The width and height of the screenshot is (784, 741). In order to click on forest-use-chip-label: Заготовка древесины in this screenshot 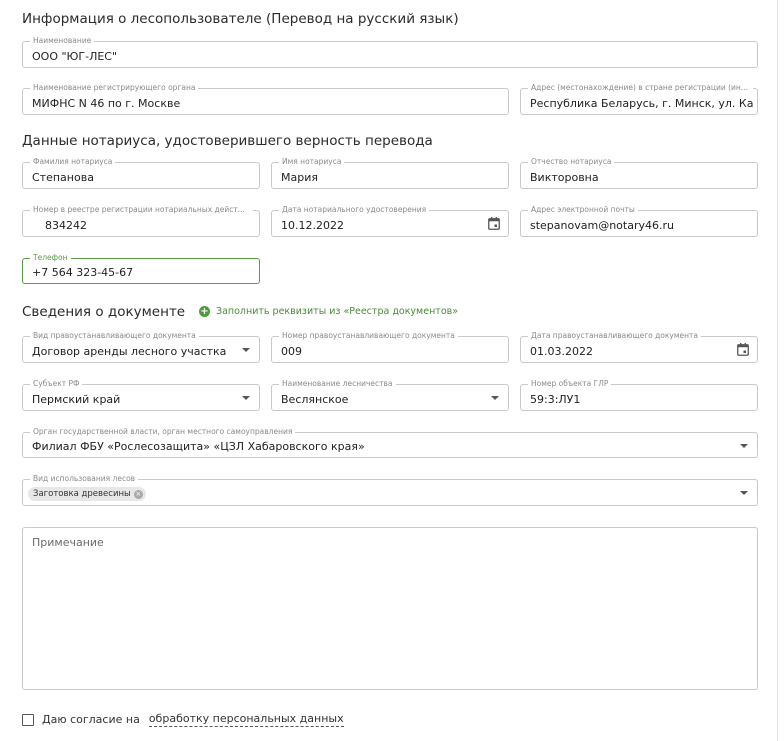, I will do `click(82, 494)`.